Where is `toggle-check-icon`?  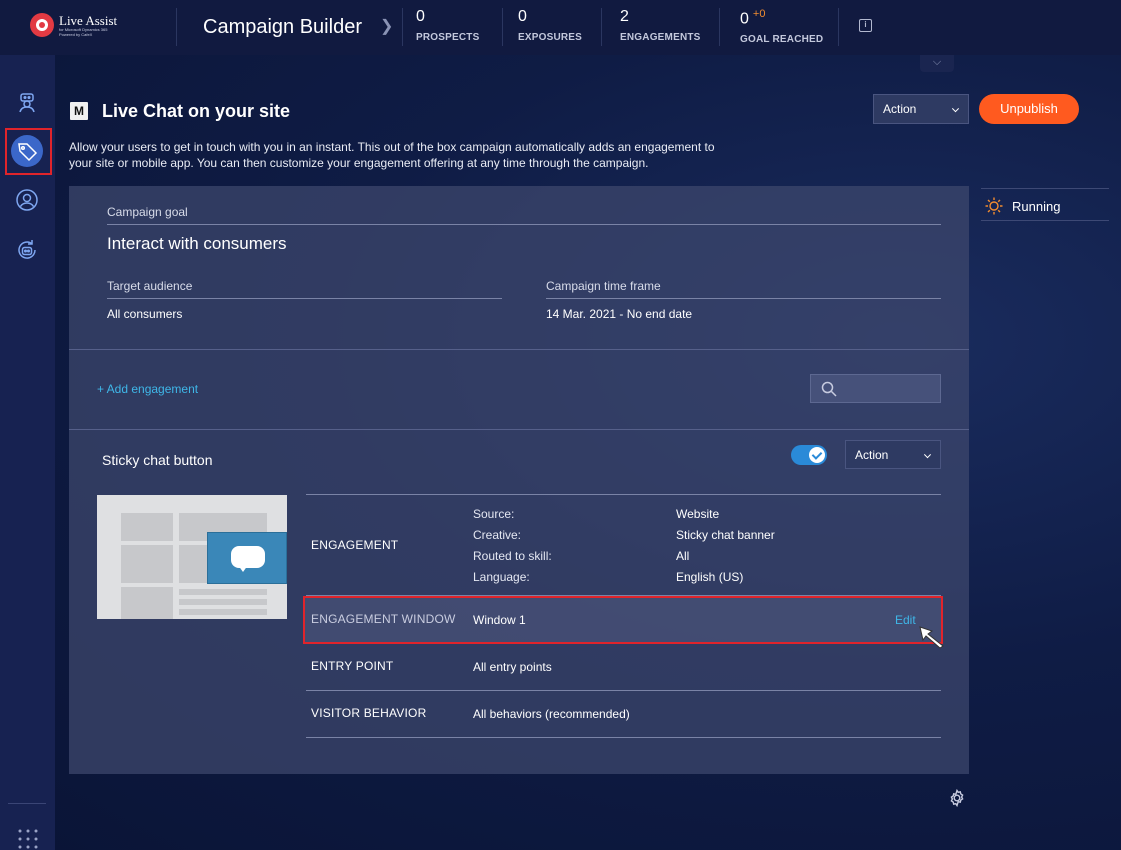 toggle-check-icon is located at coordinates (817, 455).